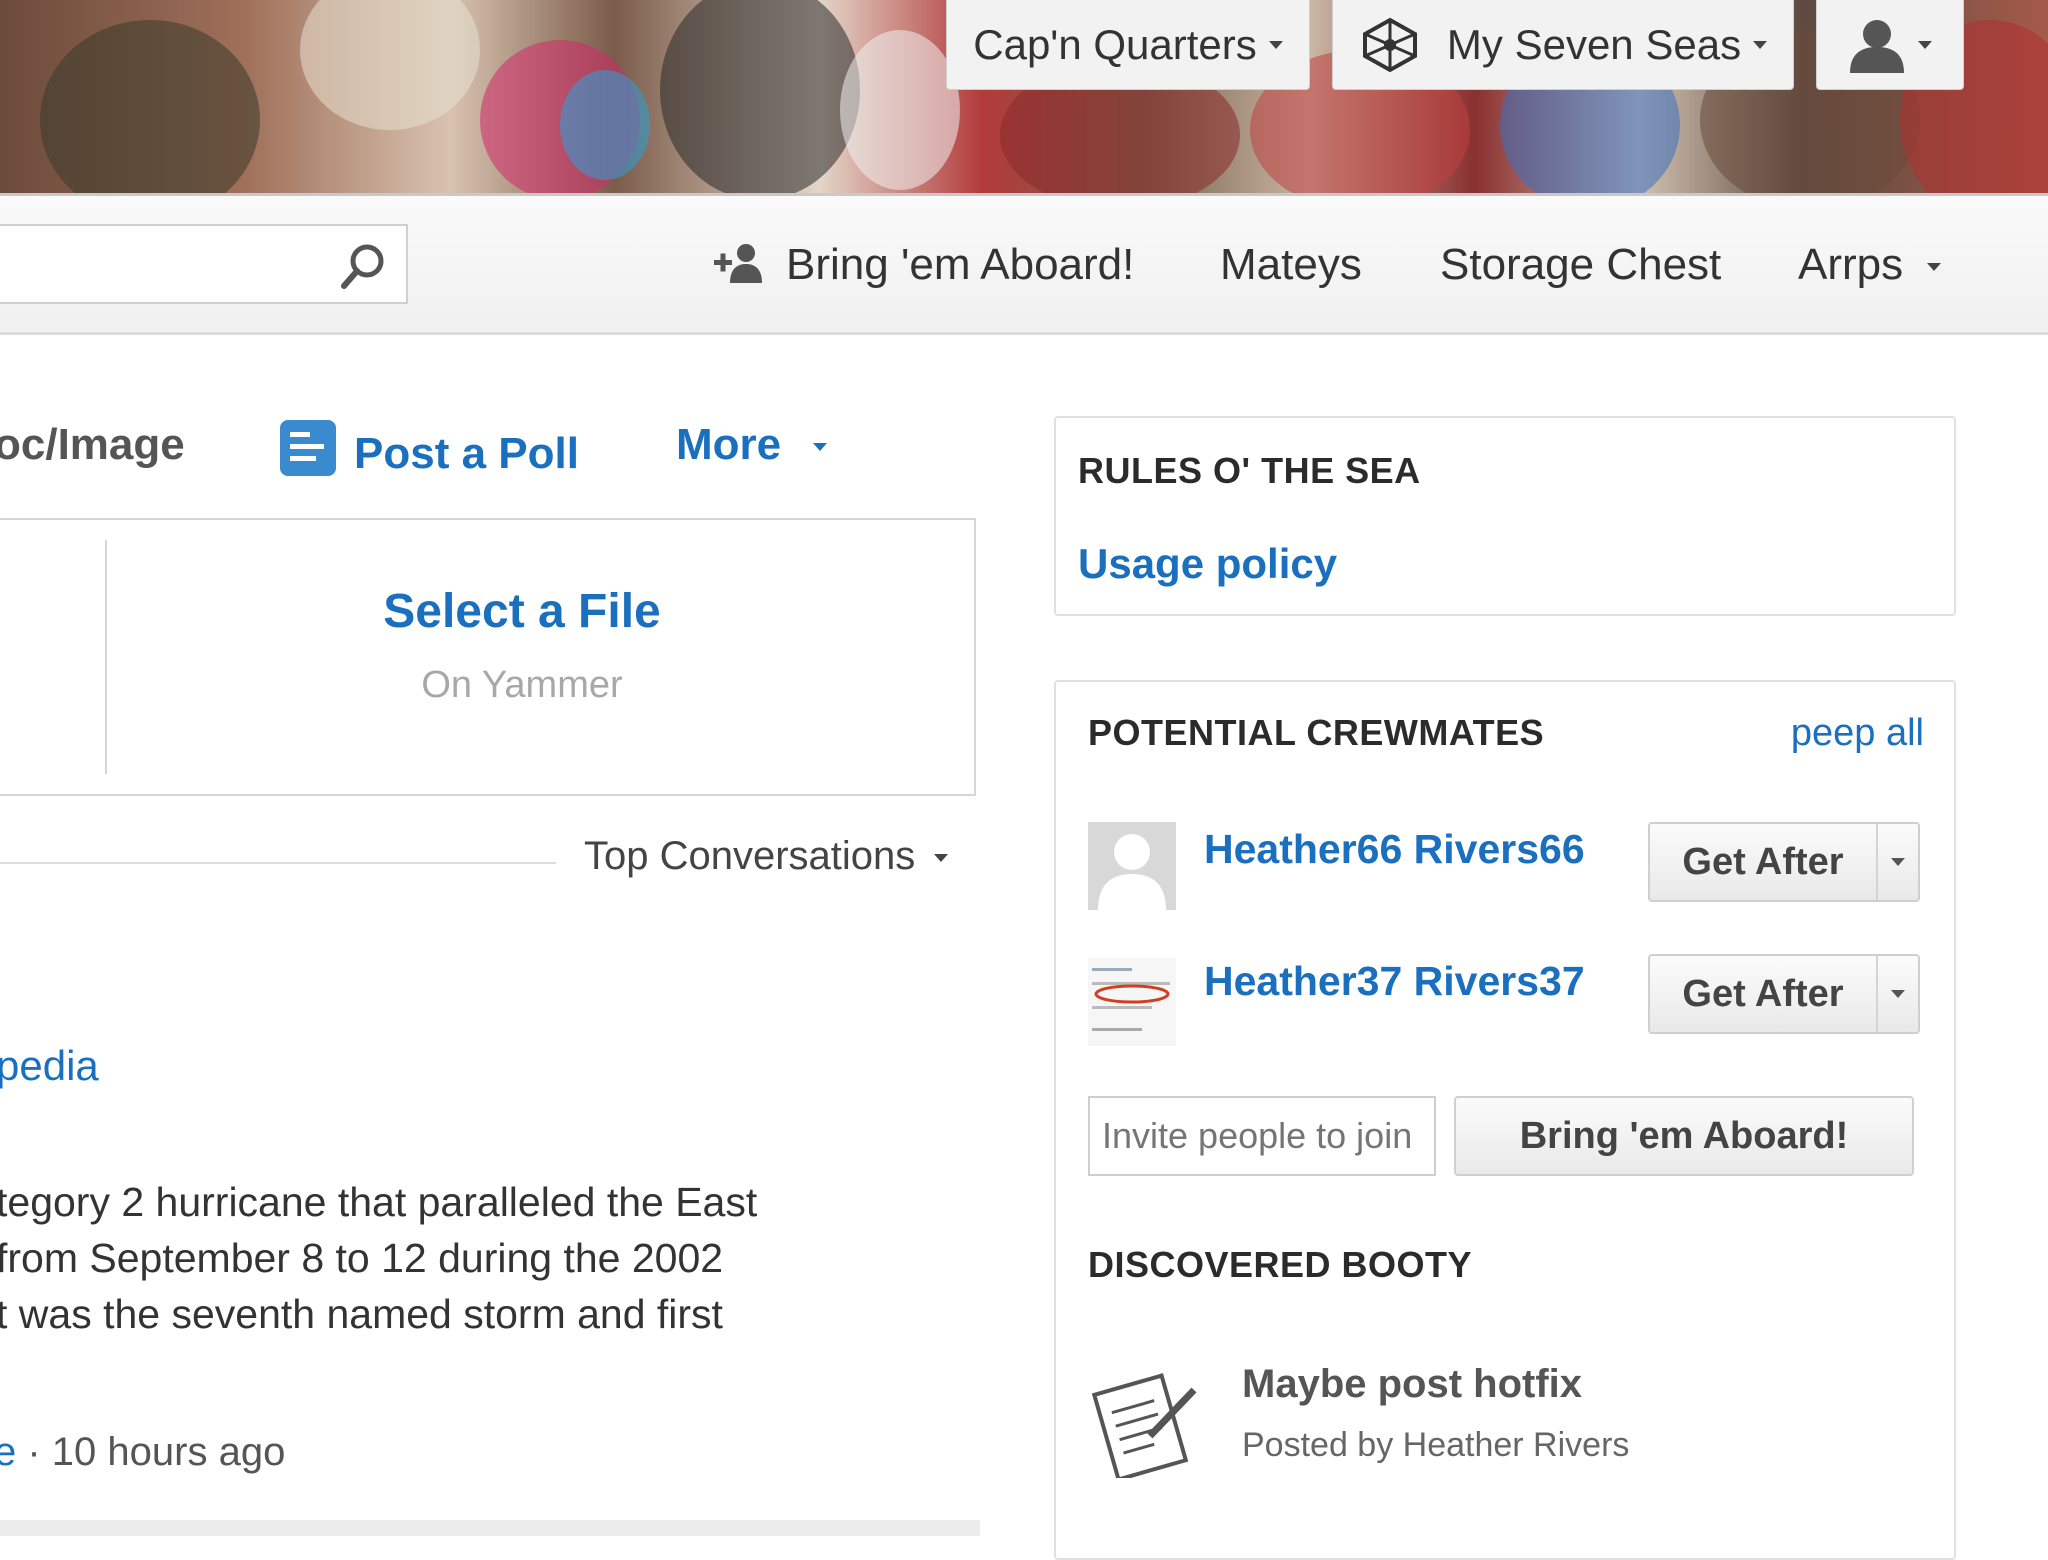 Image resolution: width=2048 pixels, height=1560 pixels. I want to click on usage-policy-link: Usage policy, so click(1207, 564).